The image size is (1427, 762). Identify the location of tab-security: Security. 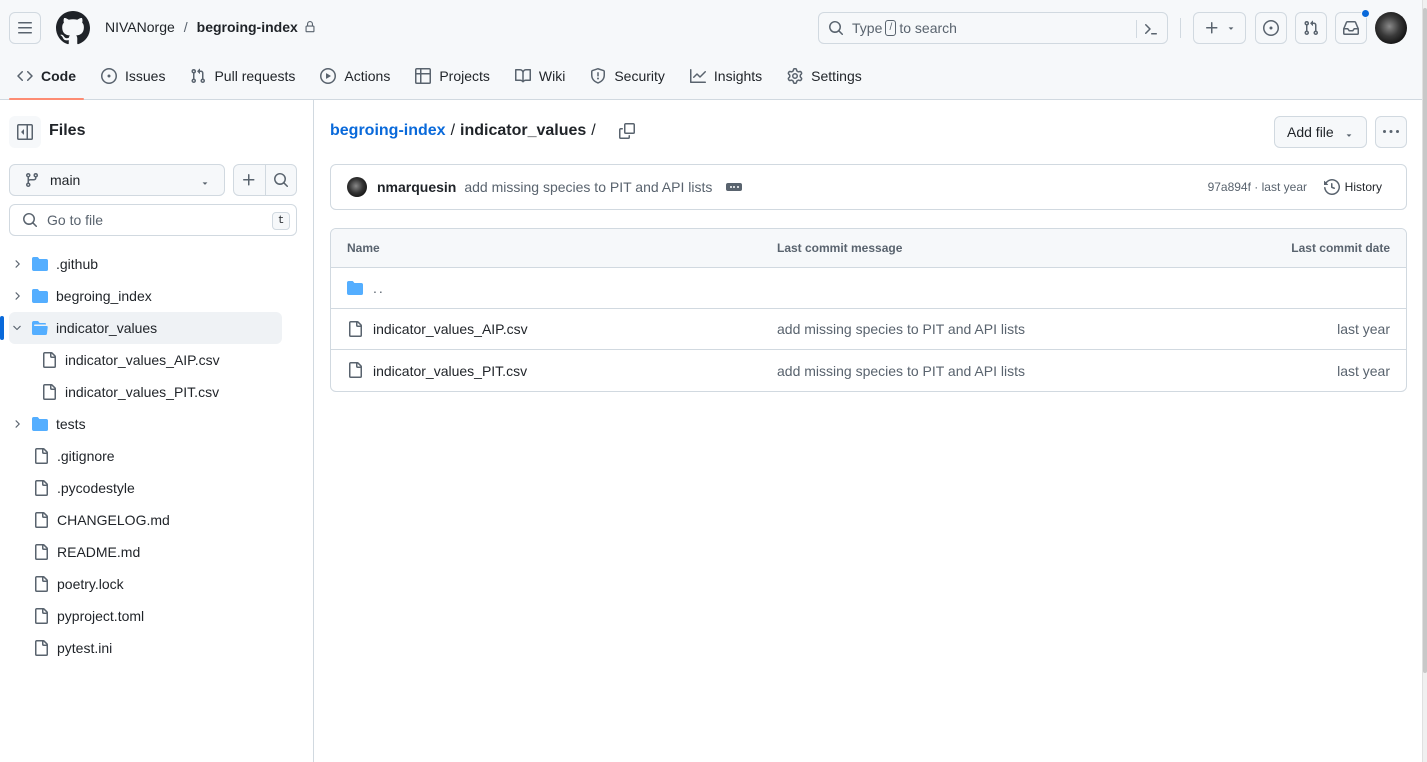
(627, 76).